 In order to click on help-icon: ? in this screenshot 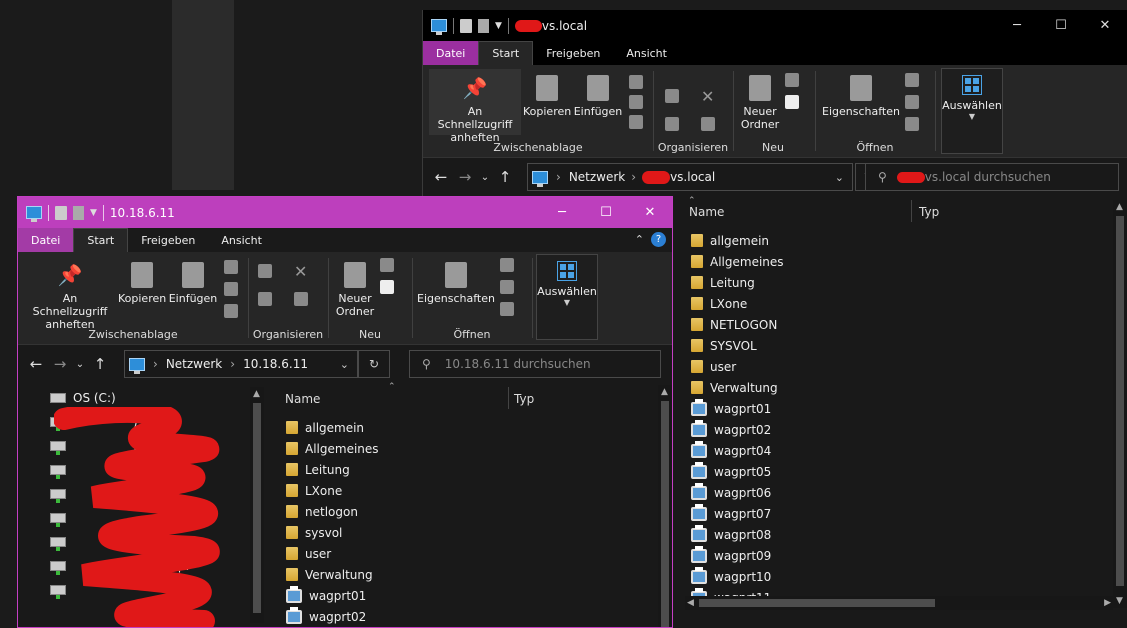, I will do `click(658, 239)`.